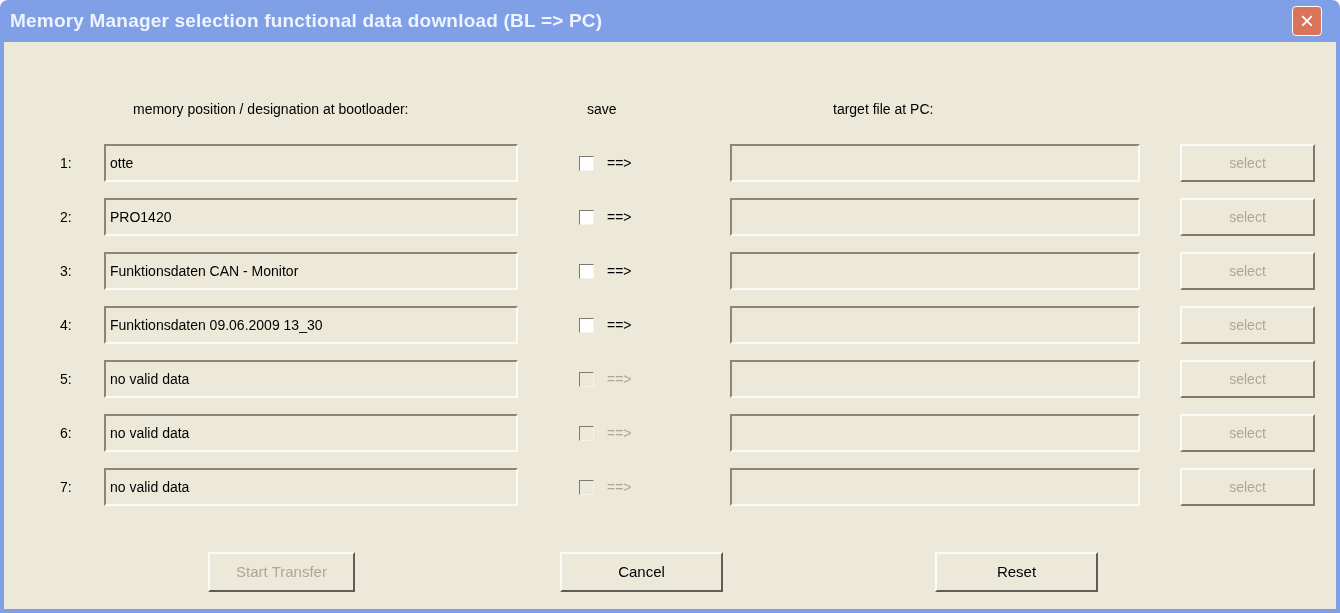  I want to click on row-number: 4:, so click(66, 325).